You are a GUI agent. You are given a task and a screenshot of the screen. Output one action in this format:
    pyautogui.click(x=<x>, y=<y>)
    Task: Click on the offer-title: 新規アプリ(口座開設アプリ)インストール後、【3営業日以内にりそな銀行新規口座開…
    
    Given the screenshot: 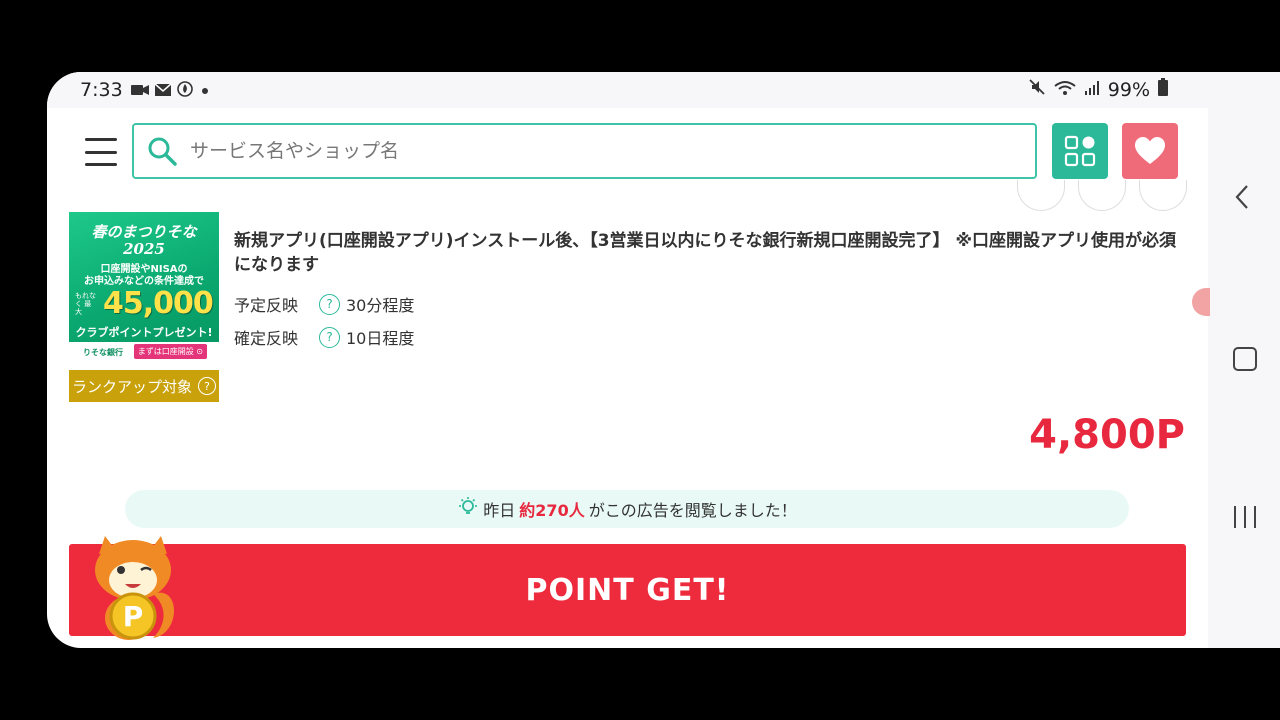 What is the action you would take?
    pyautogui.click(x=705, y=253)
    